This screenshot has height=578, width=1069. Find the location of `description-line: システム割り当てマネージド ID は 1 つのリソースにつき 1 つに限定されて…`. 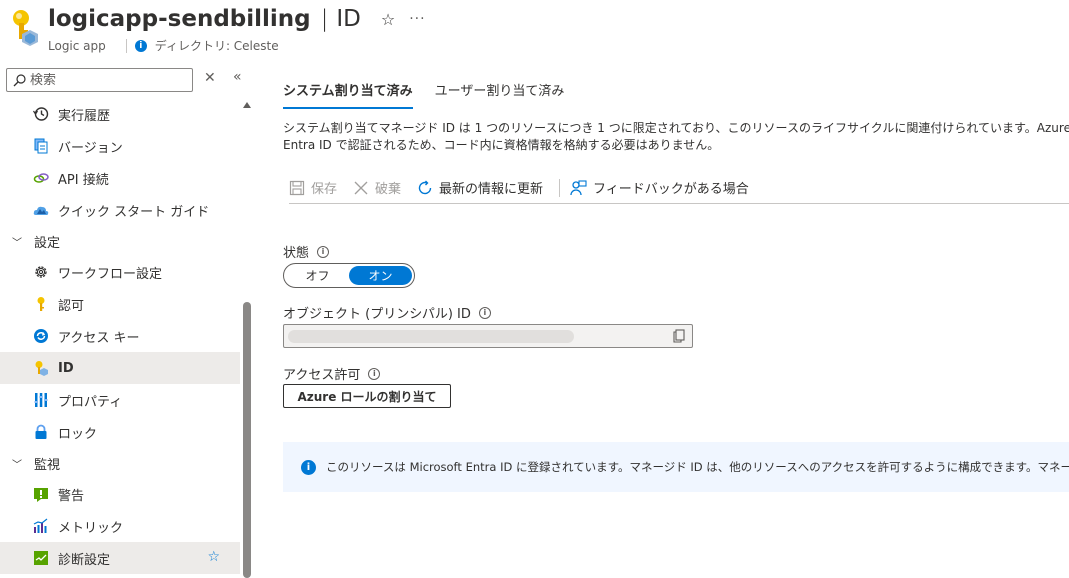

description-line: システム割り当てマネージド ID は 1 つのリソースにつき 1 つに限定されて… is located at coordinates (676, 128).